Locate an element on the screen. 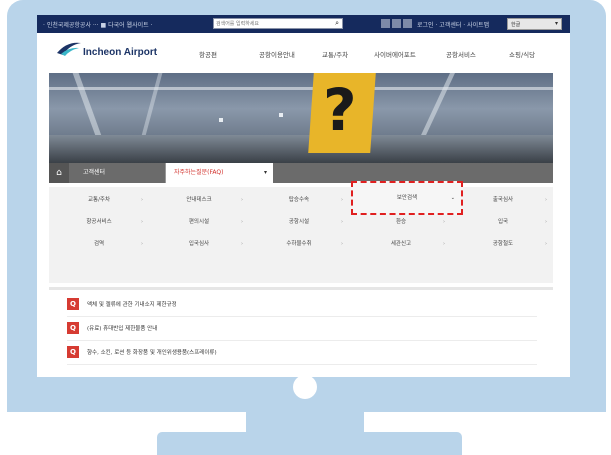 This screenshot has width=611, height=455. category-label: 공항시설 is located at coordinates (299, 222).